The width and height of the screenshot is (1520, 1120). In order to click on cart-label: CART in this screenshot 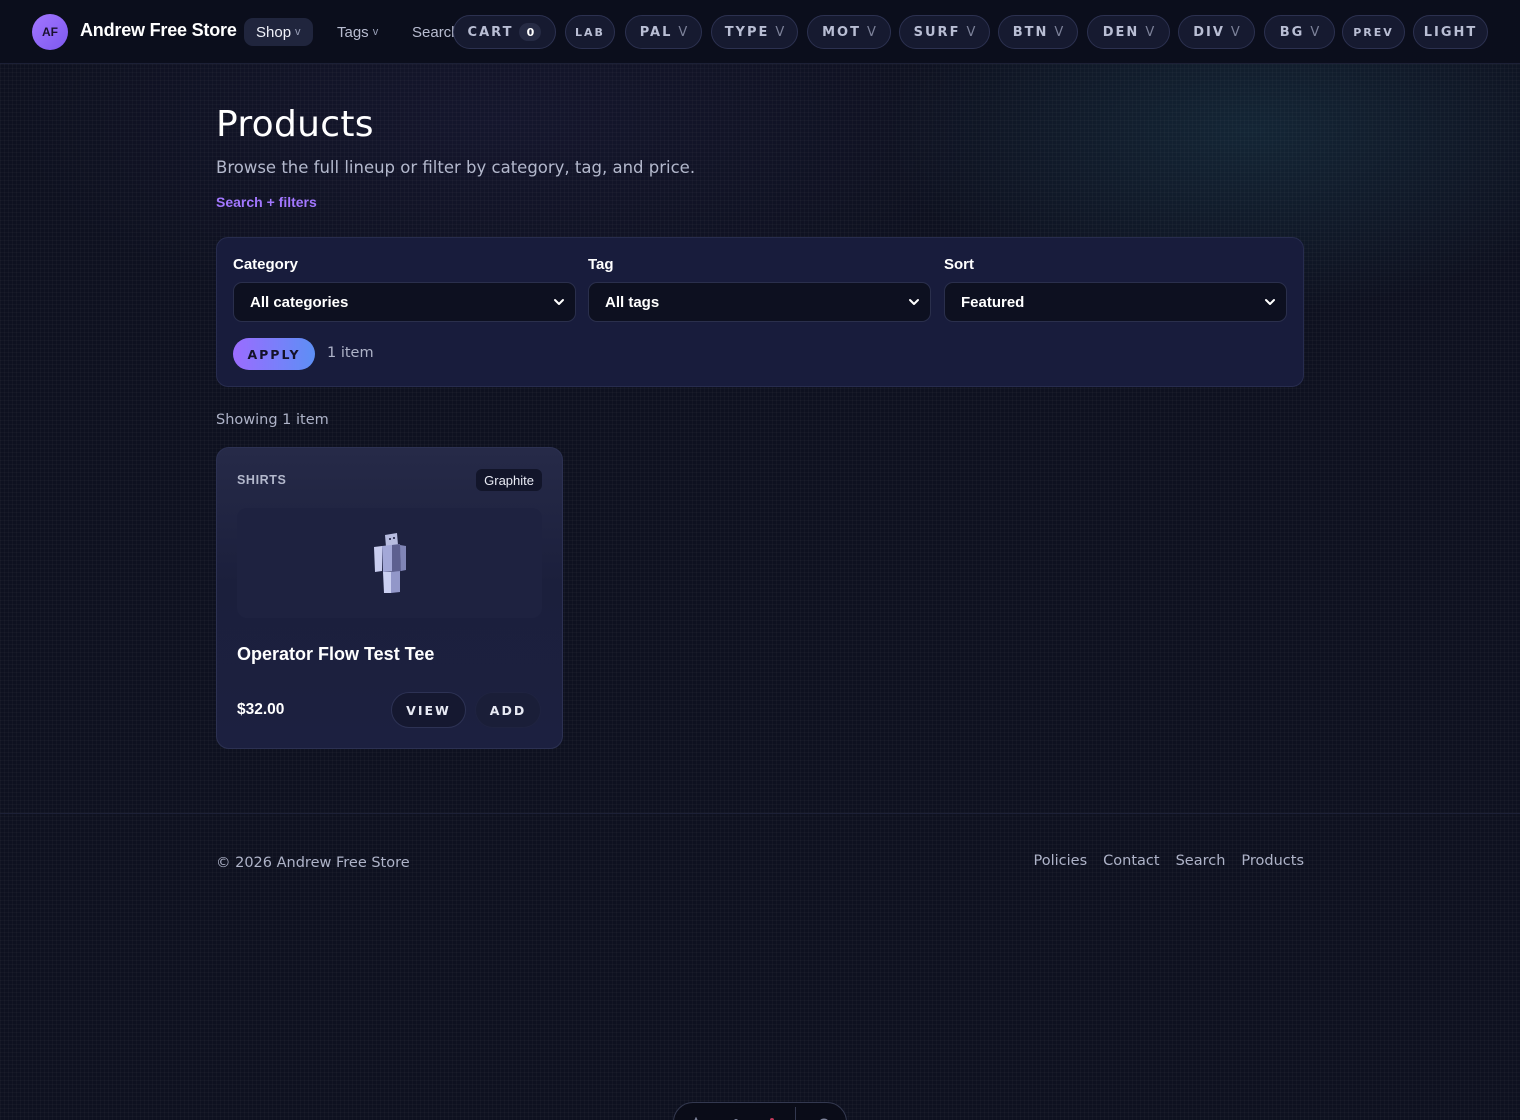, I will do `click(490, 32)`.